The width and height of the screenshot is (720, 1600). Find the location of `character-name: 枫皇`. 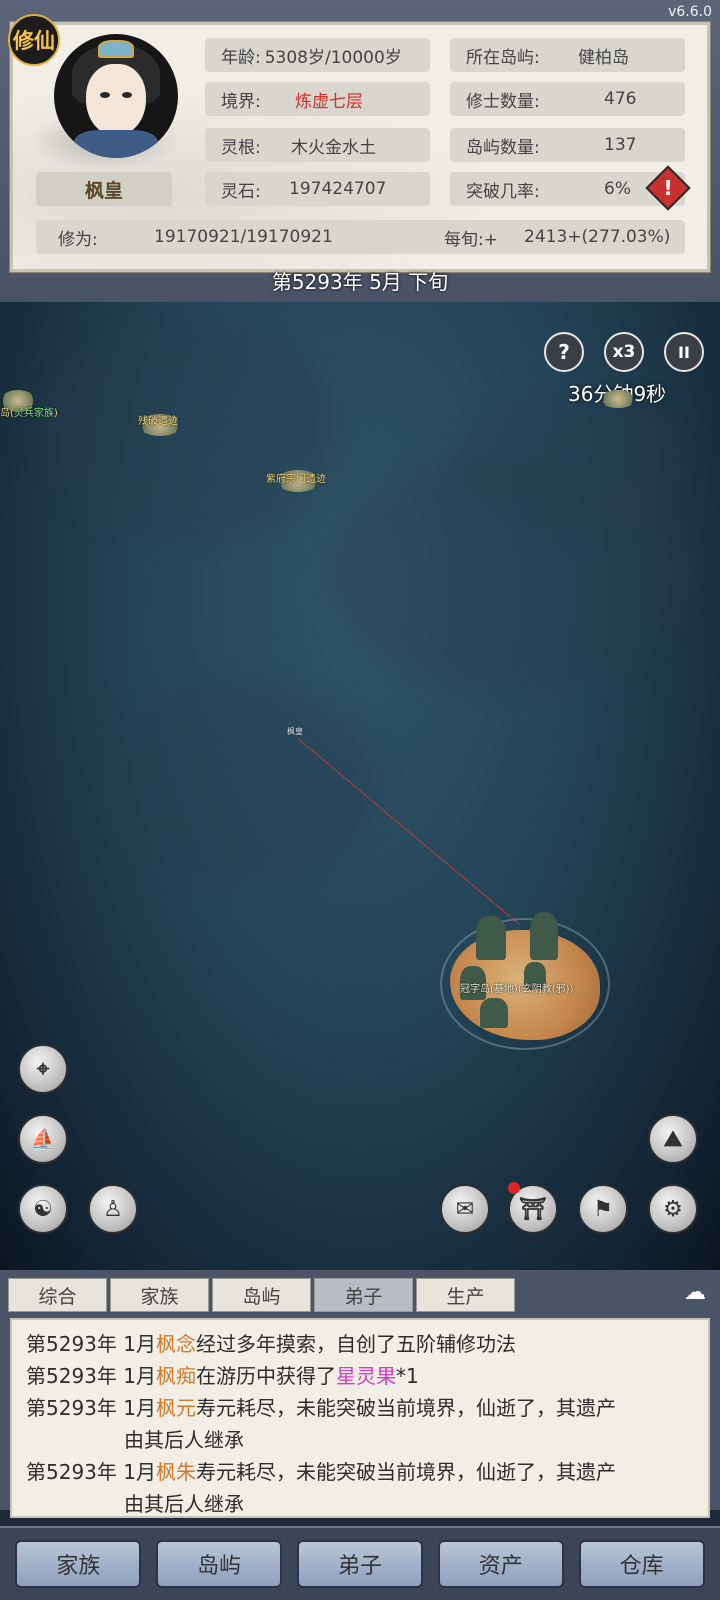

character-name: 枫皇 is located at coordinates (104, 189).